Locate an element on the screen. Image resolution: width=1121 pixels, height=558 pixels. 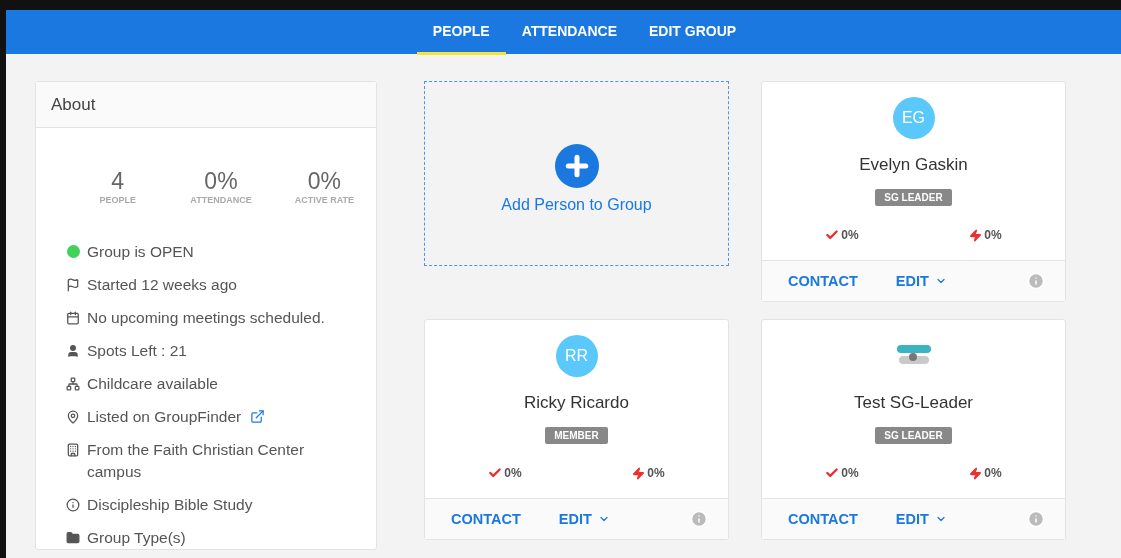
flag-icon is located at coordinates (73, 285).